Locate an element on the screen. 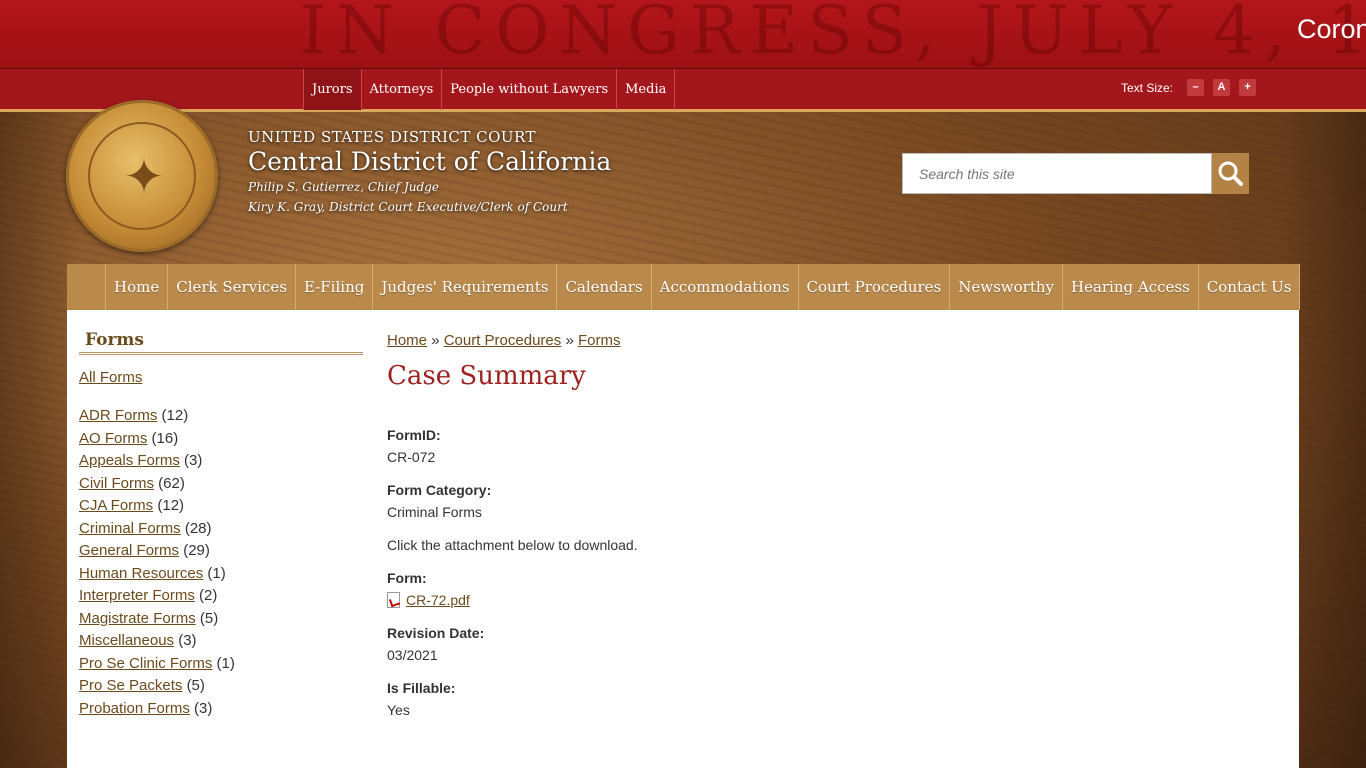 The width and height of the screenshot is (1366, 768). list-item: Pro Se Clinic Forms (1) is located at coordinates (221, 664).